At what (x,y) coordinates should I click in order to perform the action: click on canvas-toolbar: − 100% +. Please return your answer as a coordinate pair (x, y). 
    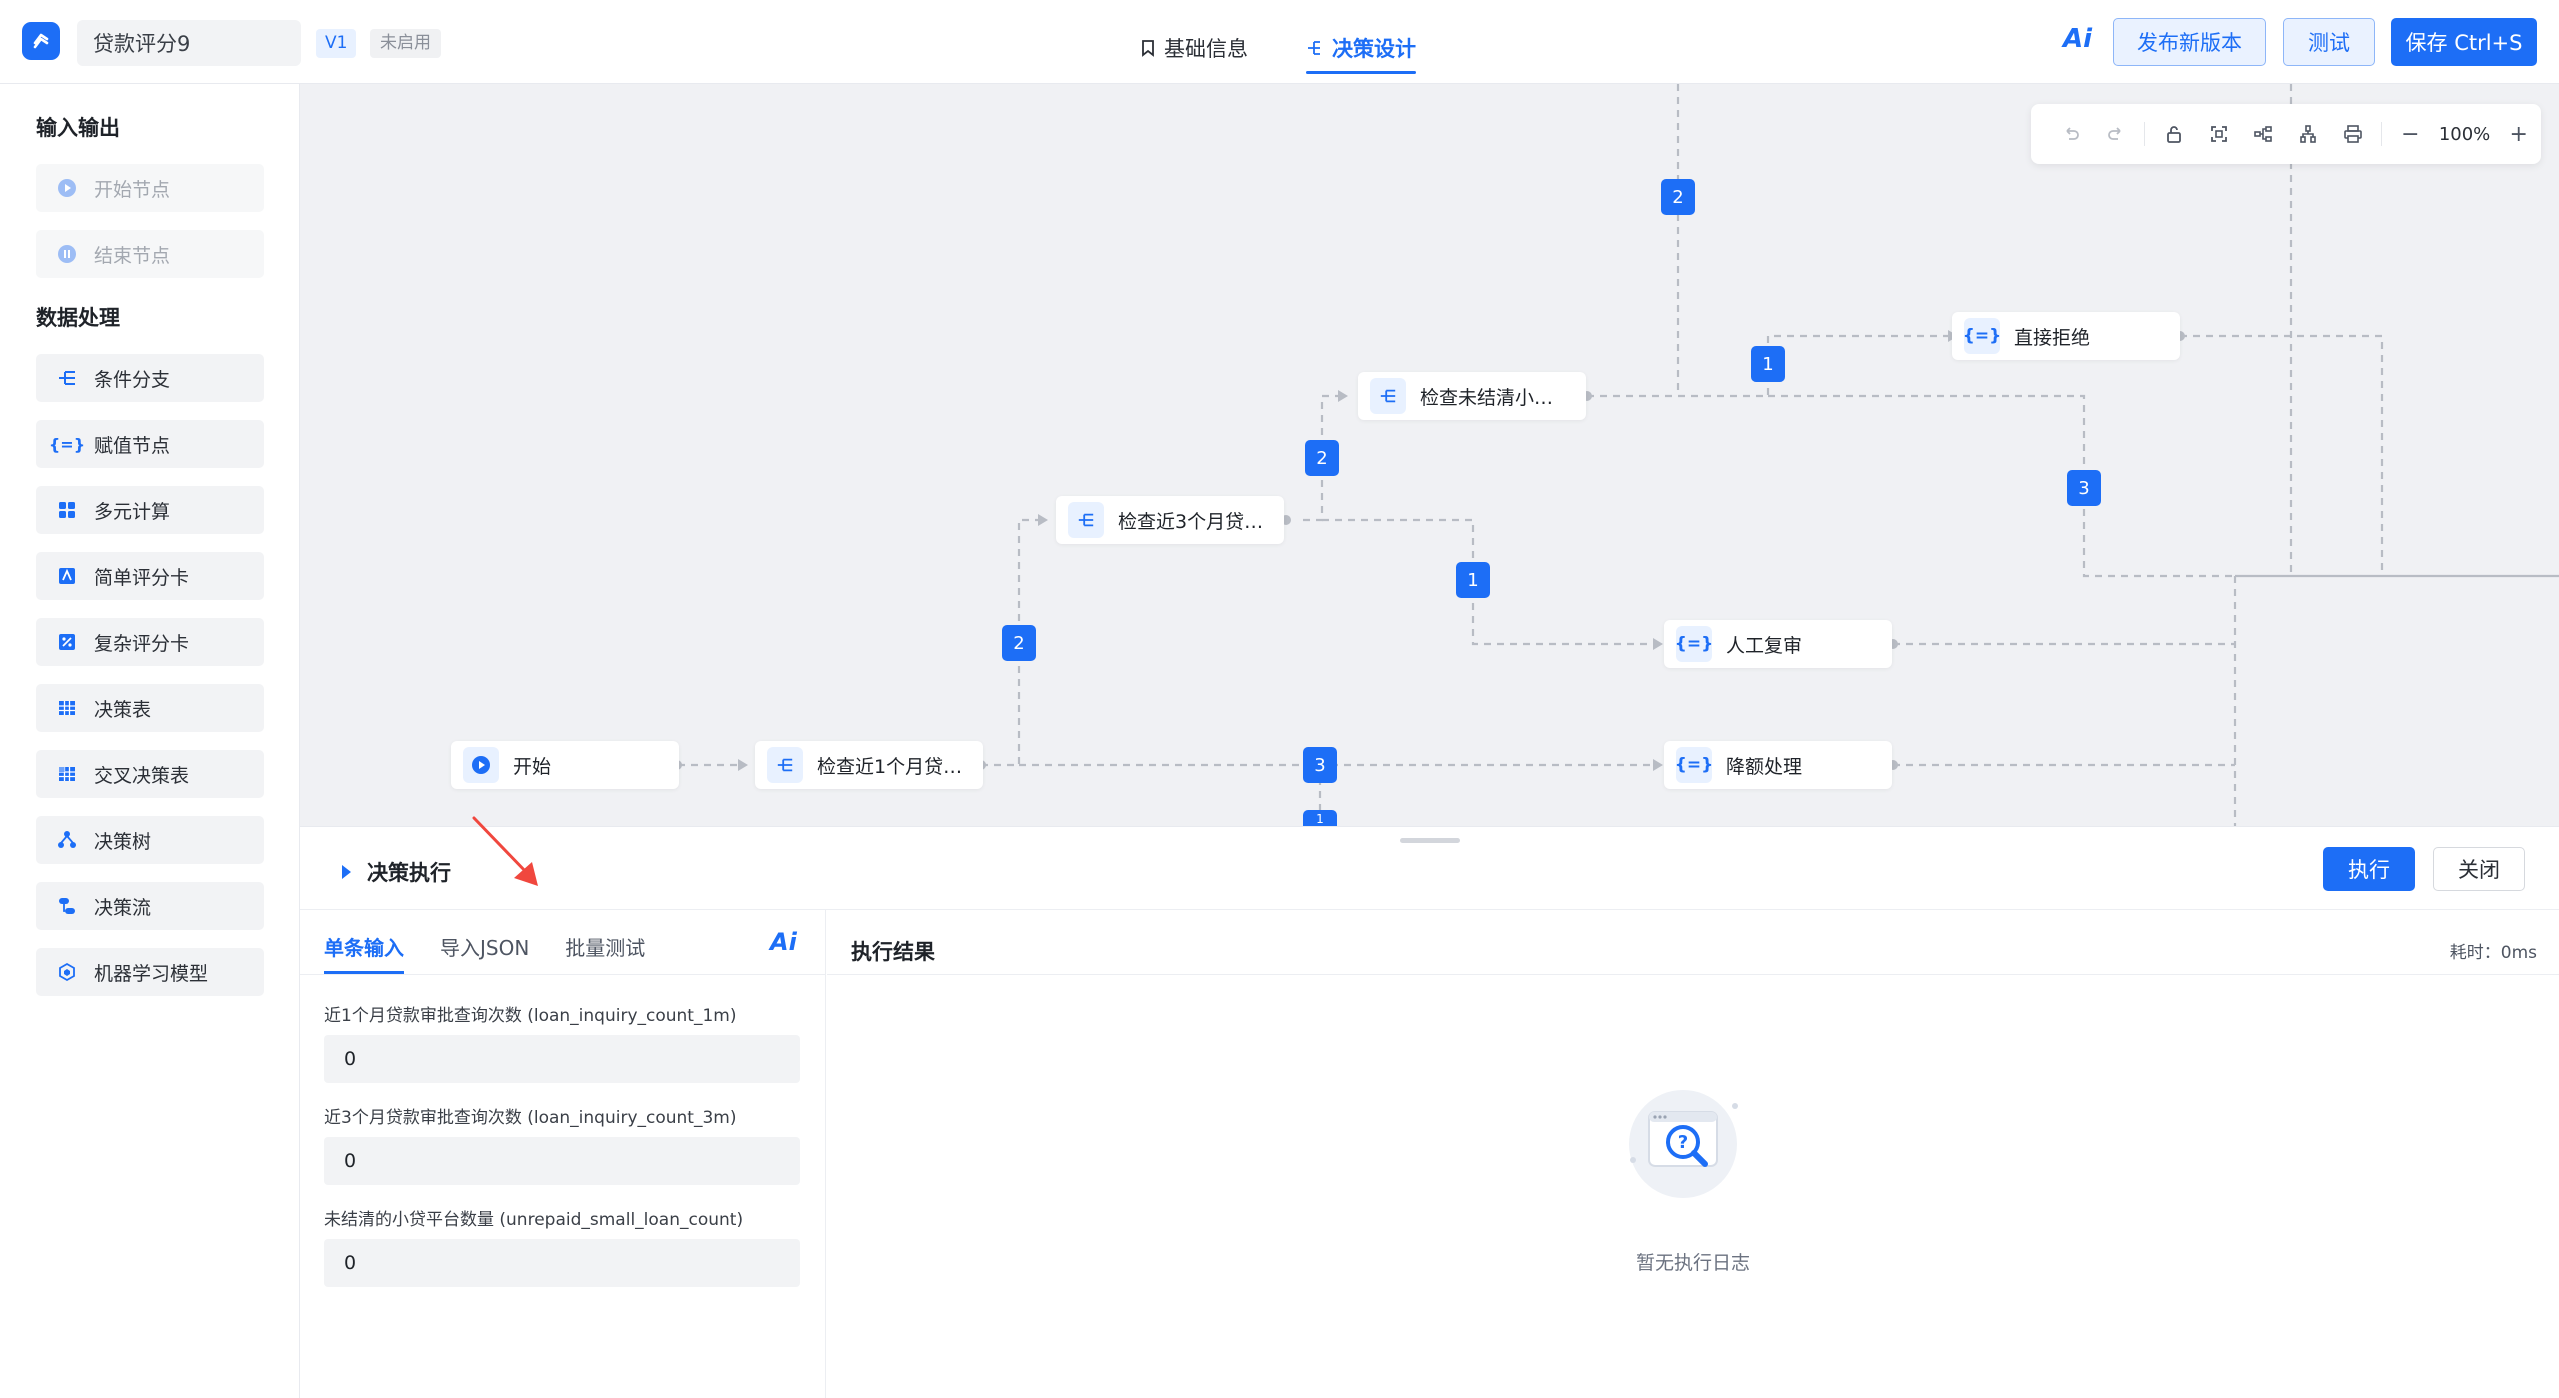
    Looking at the image, I should click on (2286, 134).